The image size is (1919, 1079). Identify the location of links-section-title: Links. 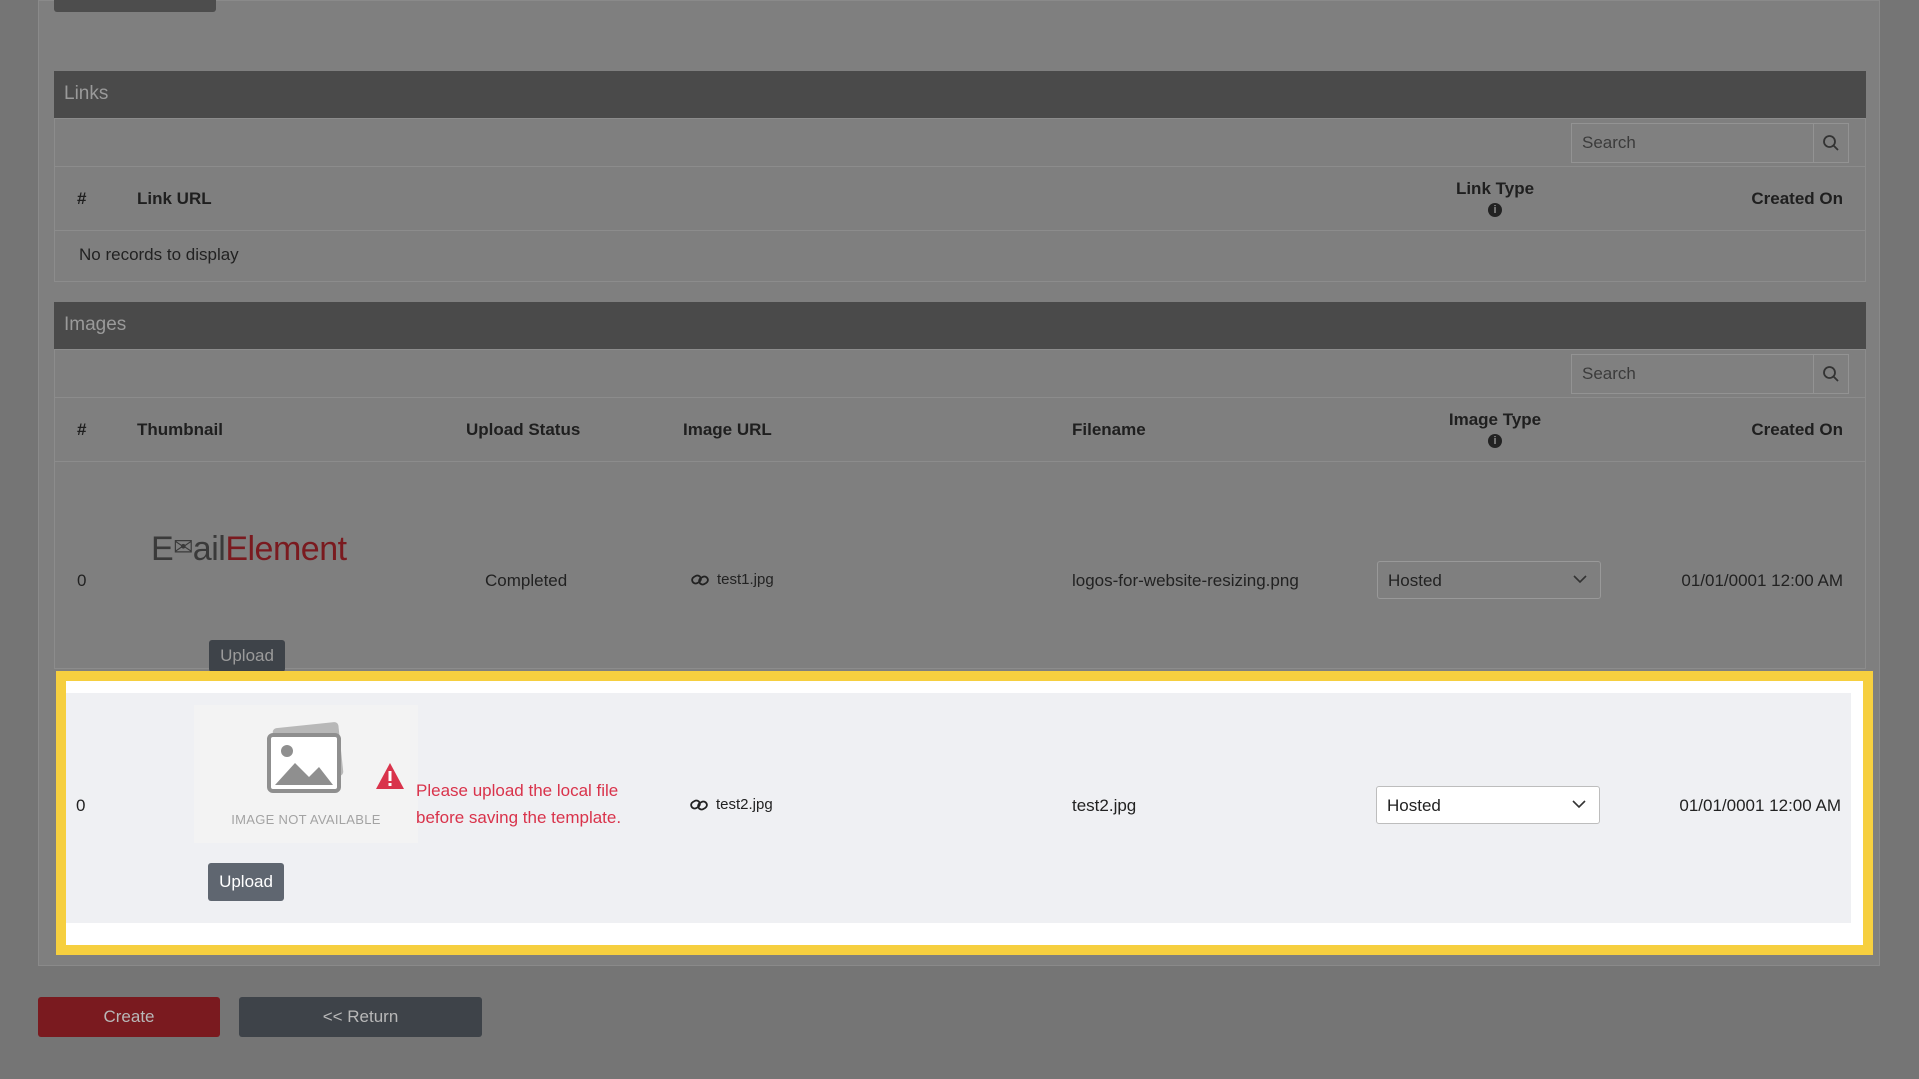
(86, 93).